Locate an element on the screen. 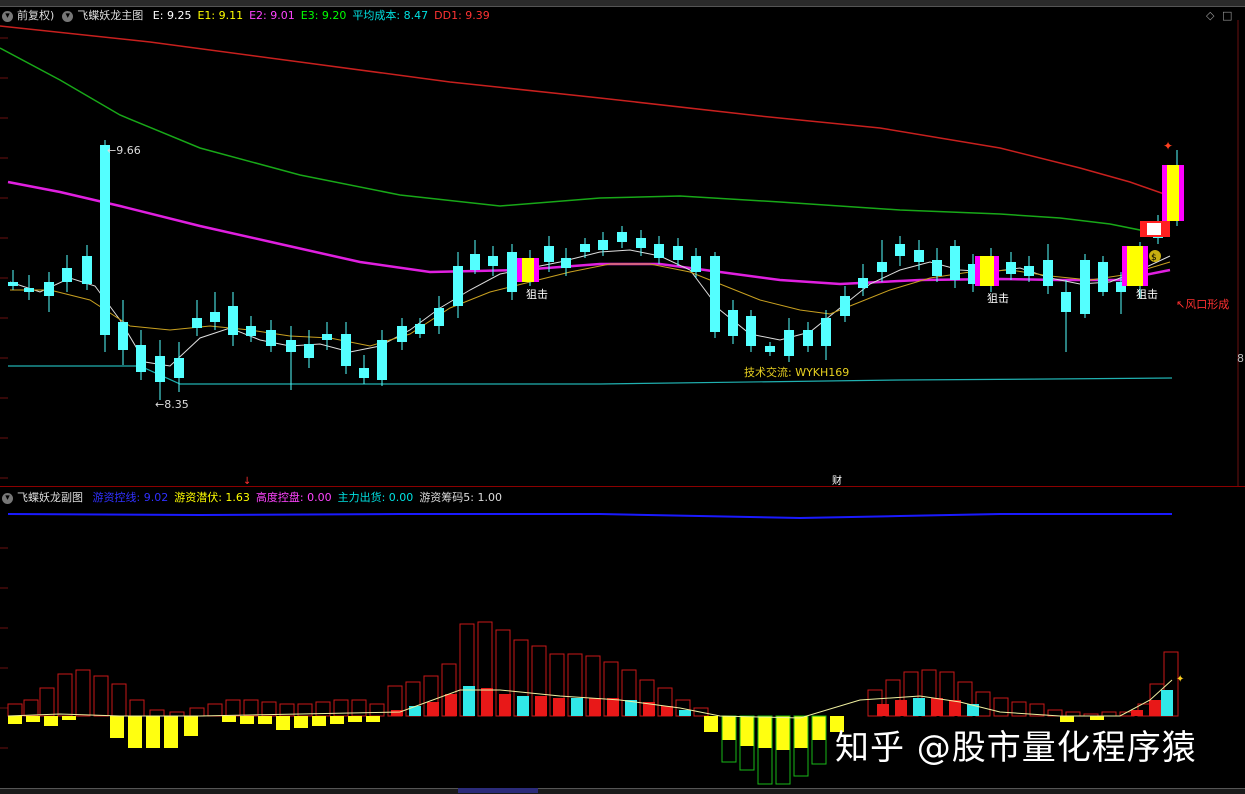 The image size is (1245, 794). low-price-label: ←8.35 is located at coordinates (172, 404).